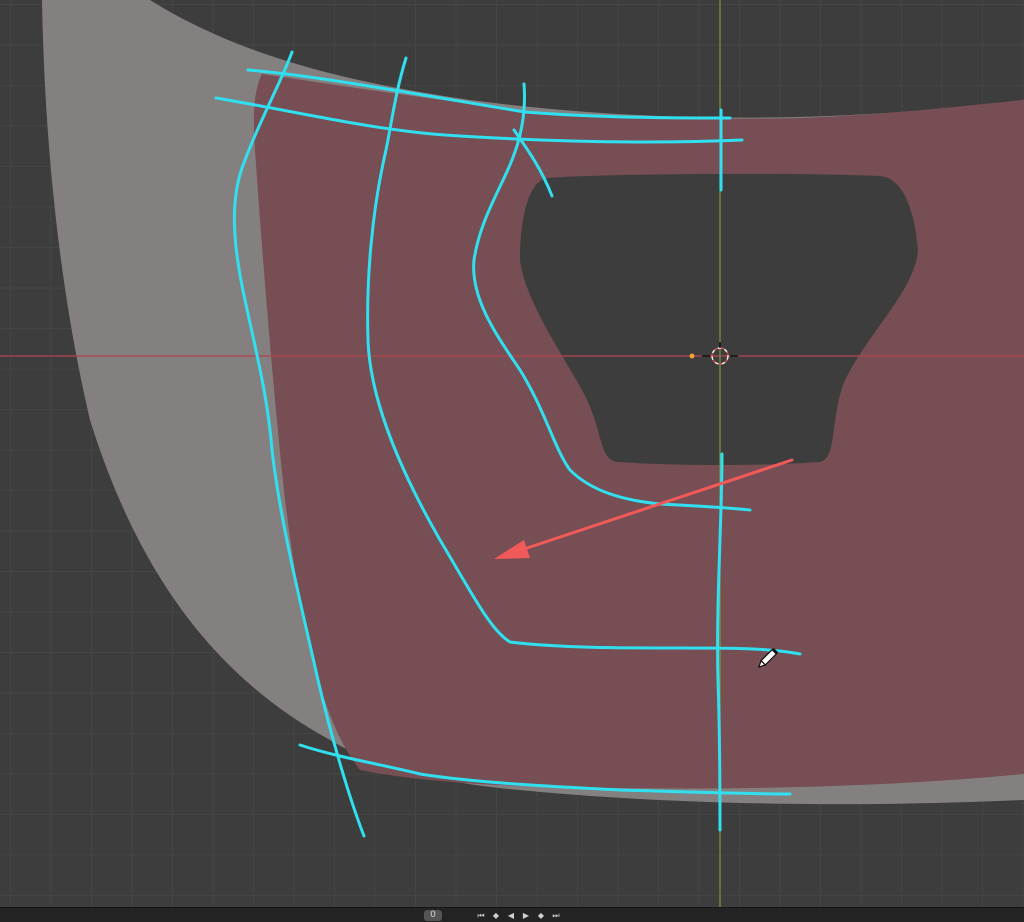  I want to click on jump-to-keyframe-next-icon: ◆, so click(541, 915).